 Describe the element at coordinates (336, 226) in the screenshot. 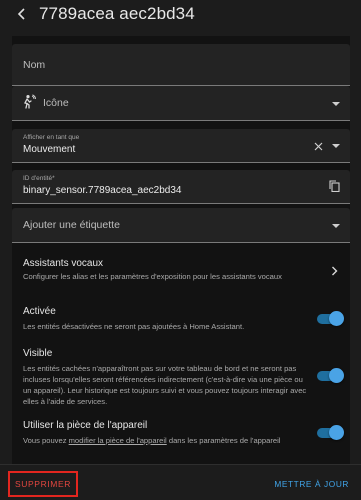

I see `add-label-dropdown-icon` at that location.